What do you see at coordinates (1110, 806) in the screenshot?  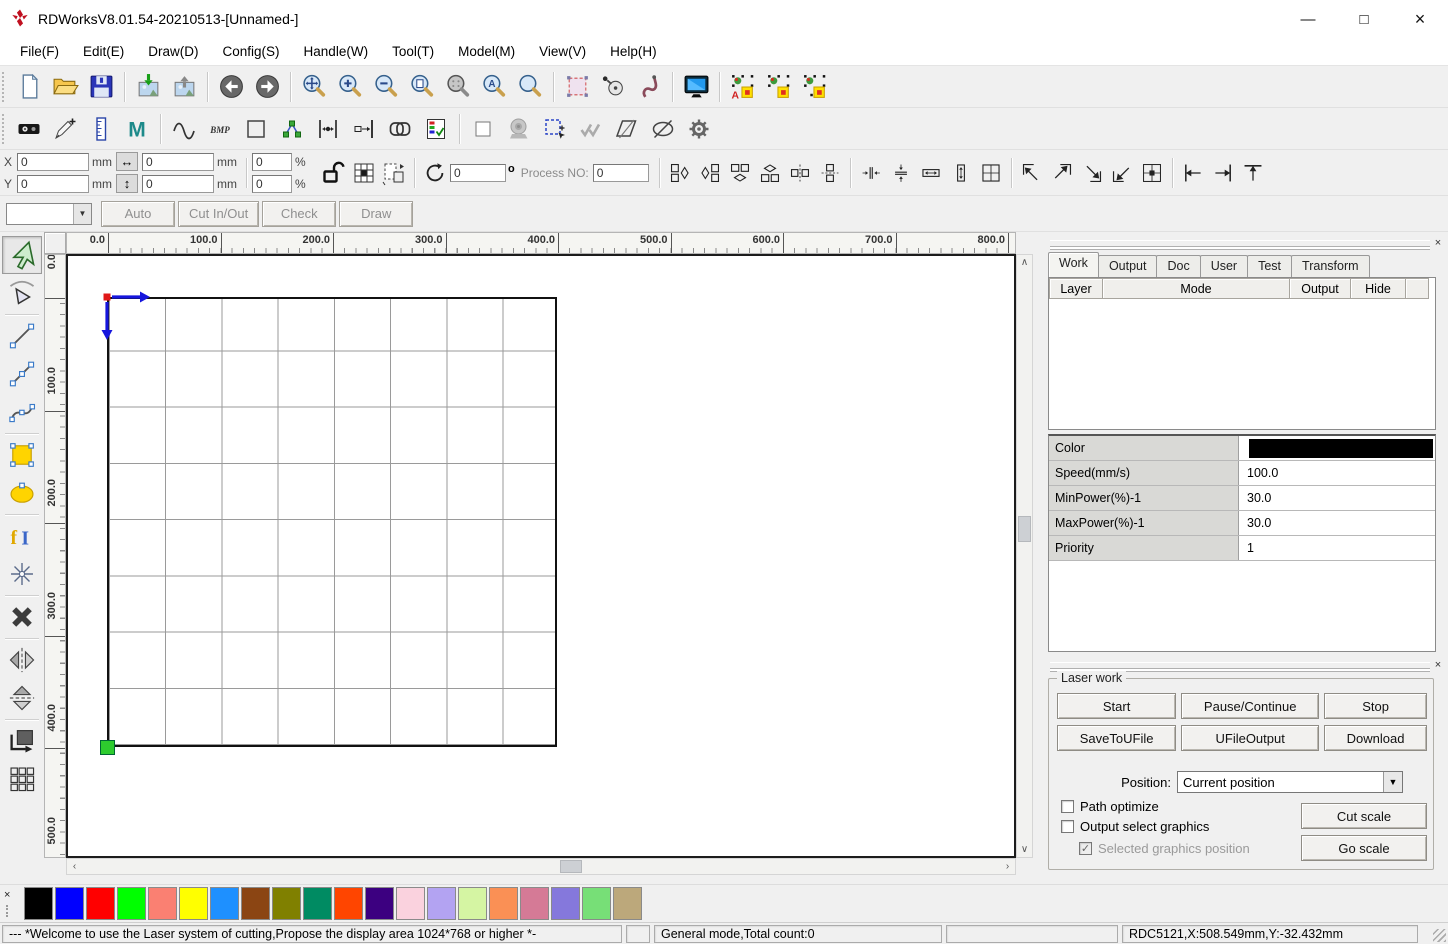 I see `checkbox-path-optimize: Path optimize` at bounding box center [1110, 806].